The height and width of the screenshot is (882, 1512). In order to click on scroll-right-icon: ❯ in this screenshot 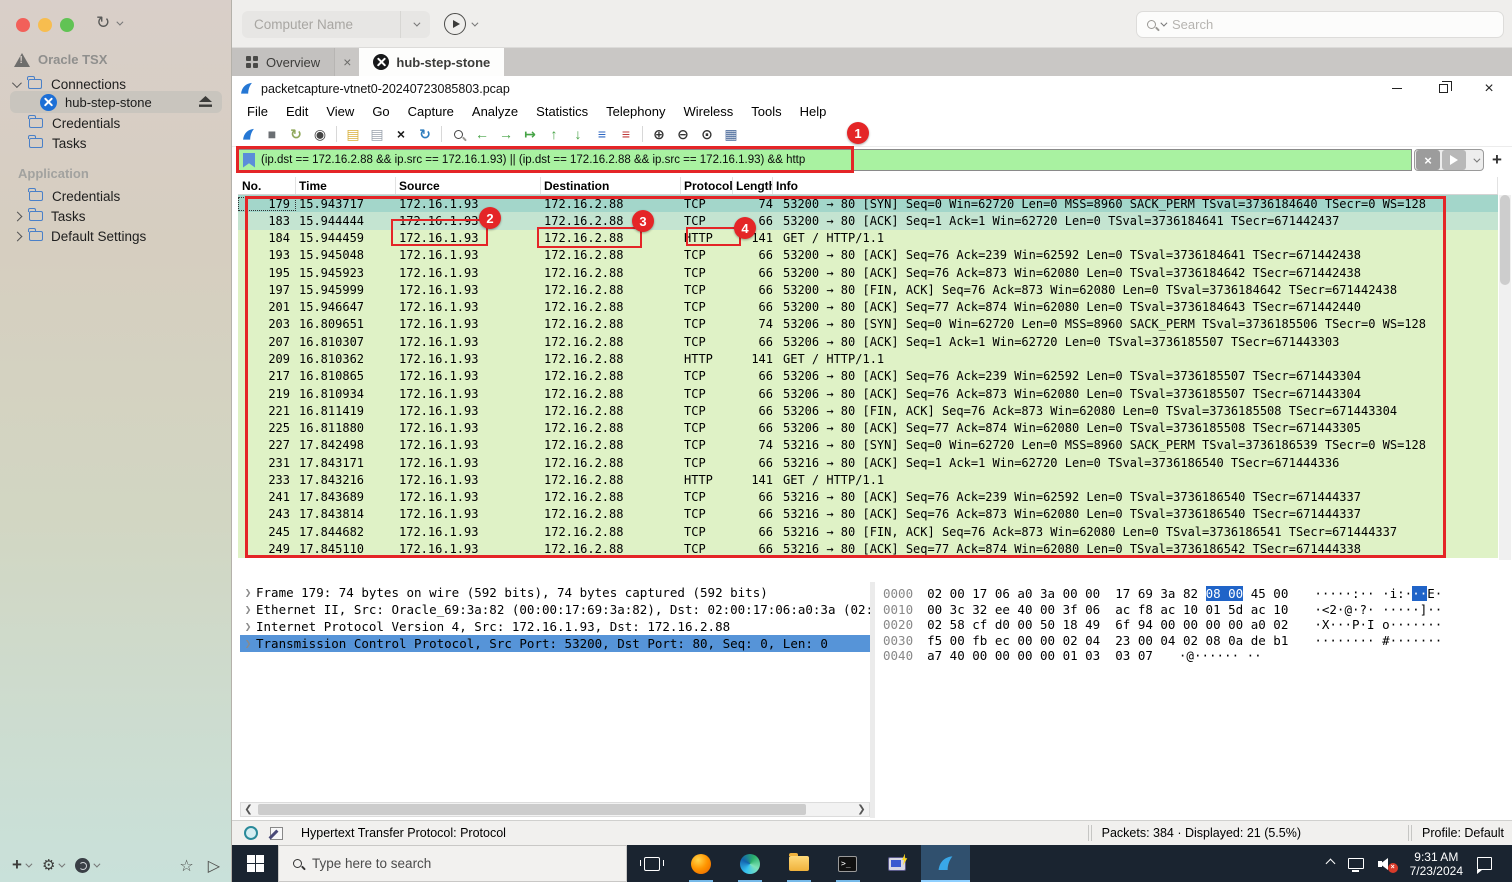, I will do `click(861, 809)`.